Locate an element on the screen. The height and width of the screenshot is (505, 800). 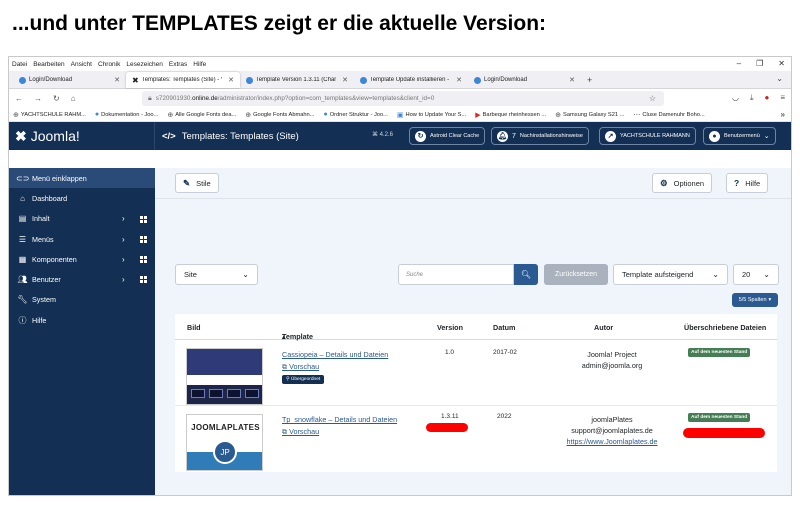
restore-icon: ❐ is located at coordinates (759, 63).